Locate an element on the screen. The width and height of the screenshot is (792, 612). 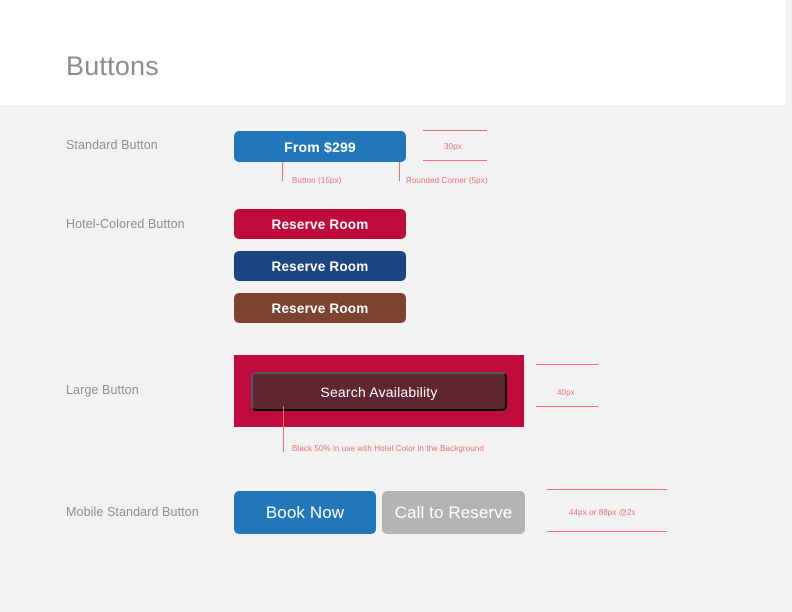
annotation-standard-font: Button (15px) is located at coordinates (317, 180).